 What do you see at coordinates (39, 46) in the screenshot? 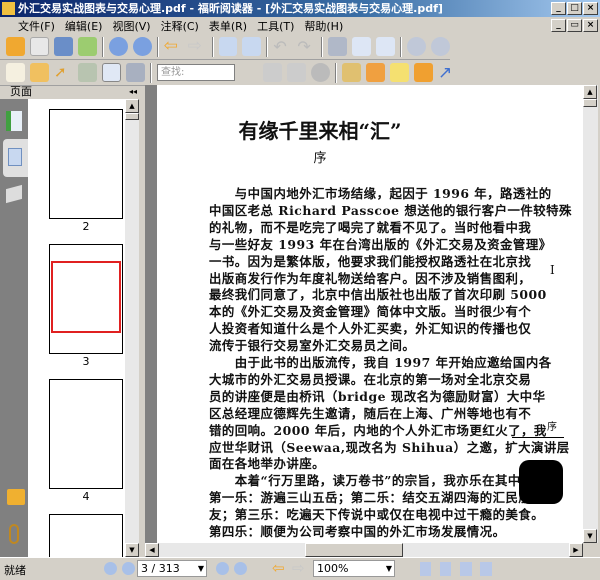
I see `save-icon` at bounding box center [39, 46].